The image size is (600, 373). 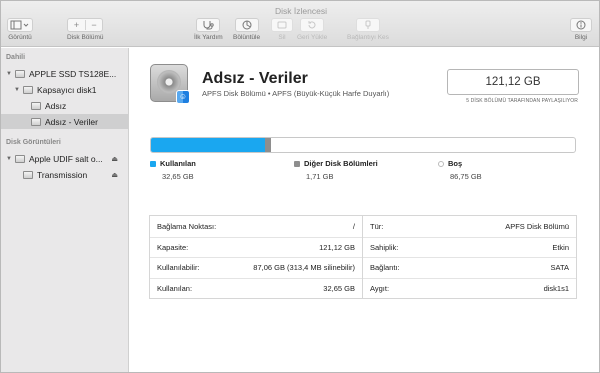 What do you see at coordinates (256, 288) in the screenshot?
I see `info-used: Kullanılan: 32,65 GB` at bounding box center [256, 288].